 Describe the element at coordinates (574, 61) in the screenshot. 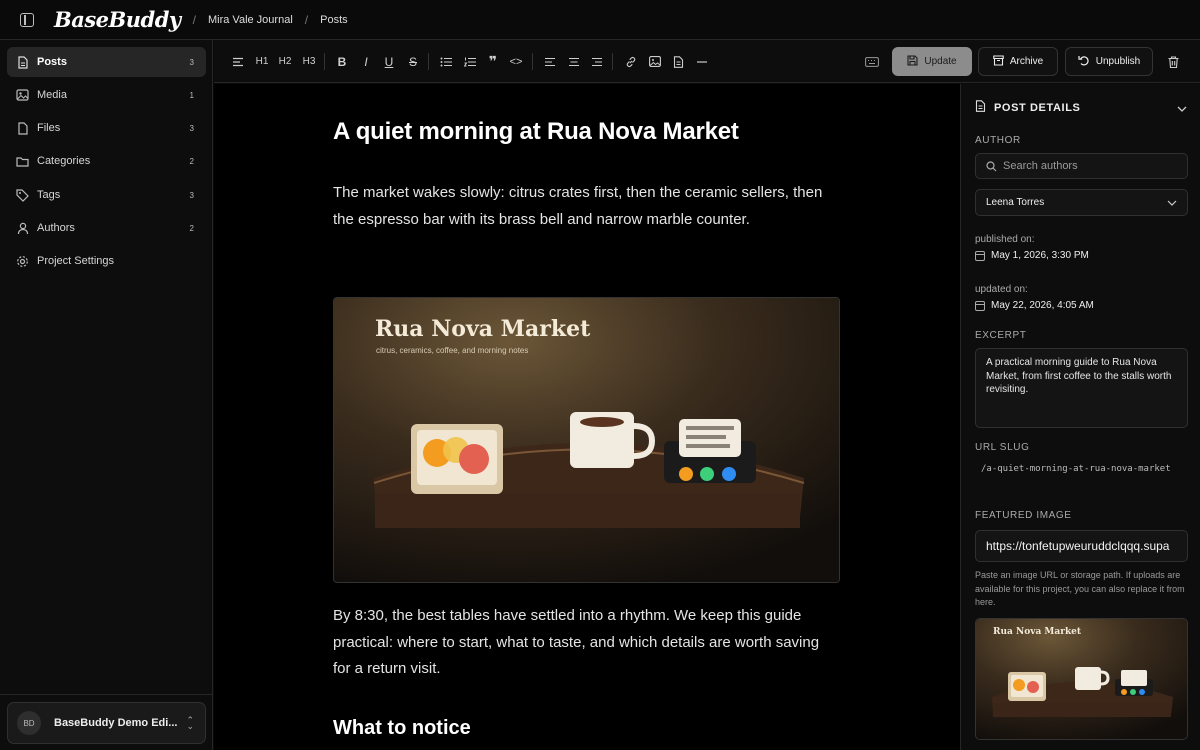

I see `align-center-icon` at that location.